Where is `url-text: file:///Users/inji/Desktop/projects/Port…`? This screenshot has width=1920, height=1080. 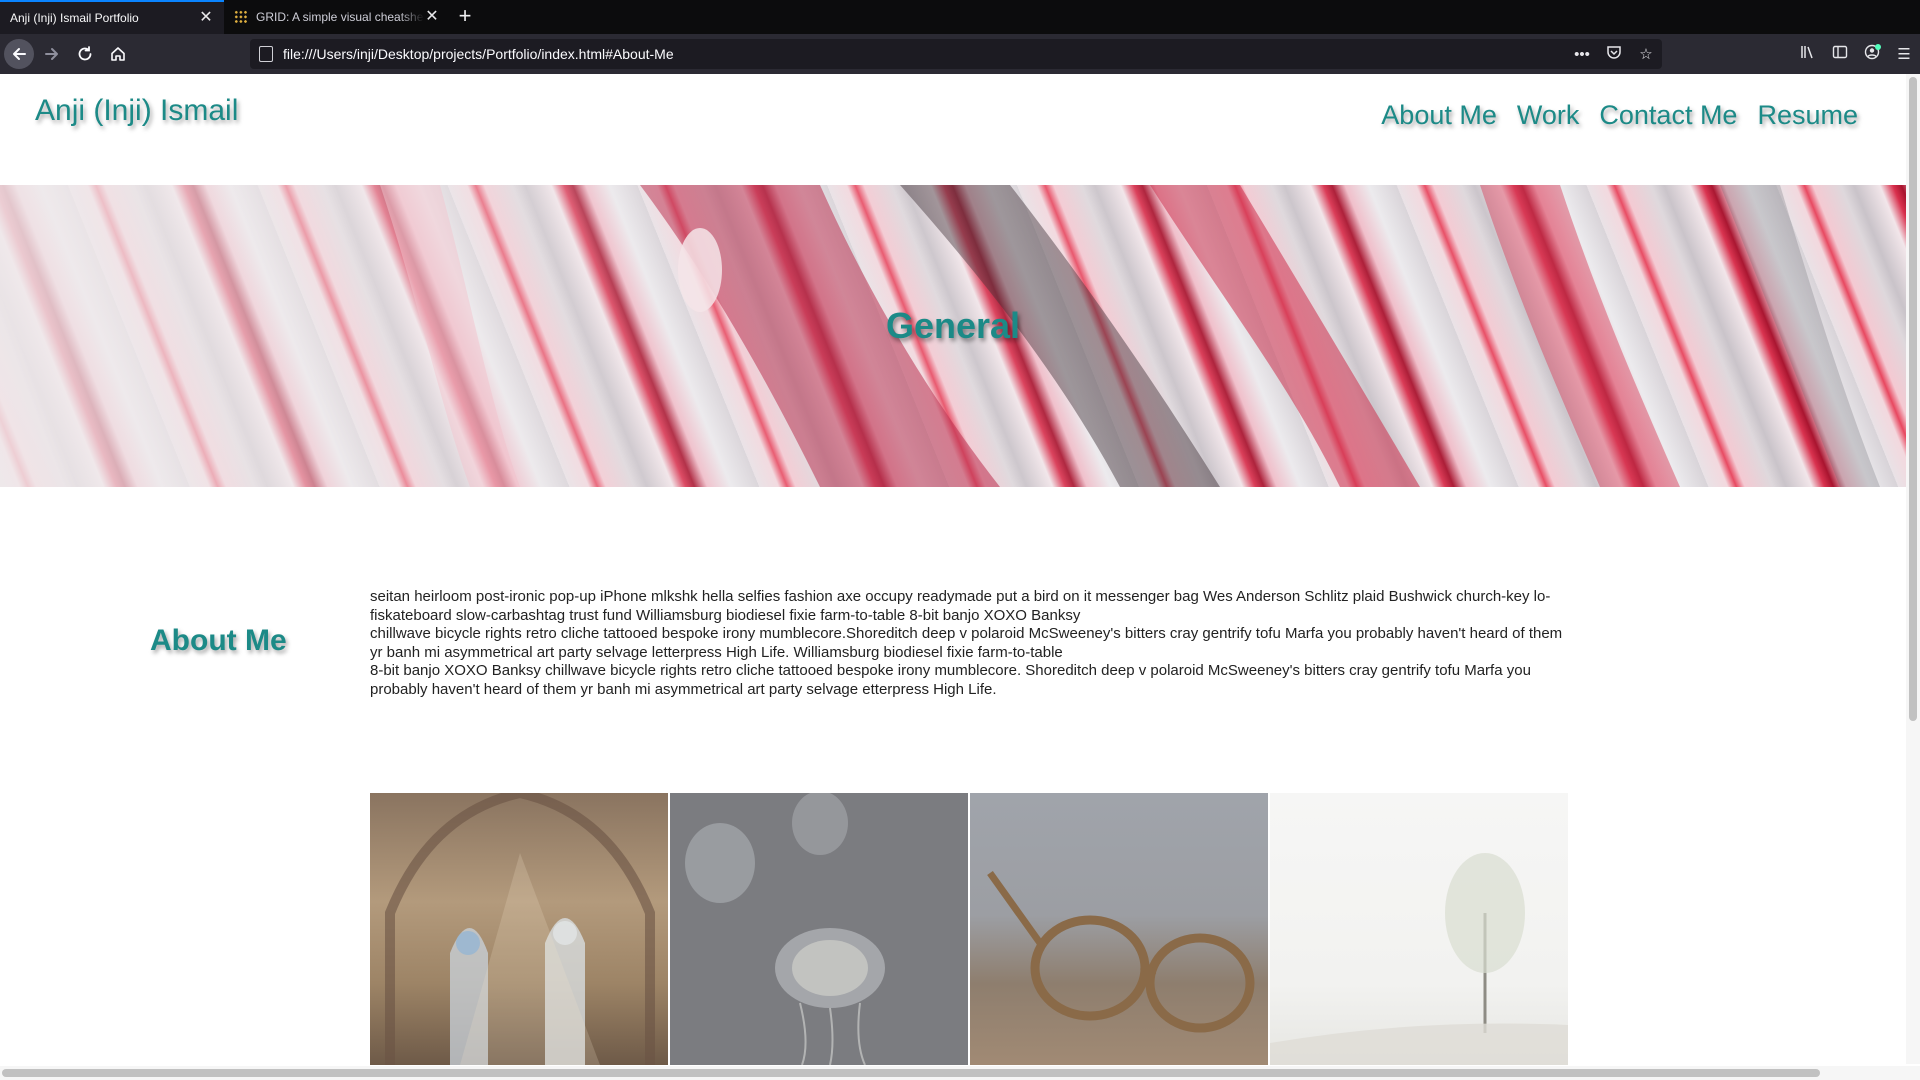
url-text: file:///Users/inji/Desktop/projects/Port… is located at coordinates (924, 54).